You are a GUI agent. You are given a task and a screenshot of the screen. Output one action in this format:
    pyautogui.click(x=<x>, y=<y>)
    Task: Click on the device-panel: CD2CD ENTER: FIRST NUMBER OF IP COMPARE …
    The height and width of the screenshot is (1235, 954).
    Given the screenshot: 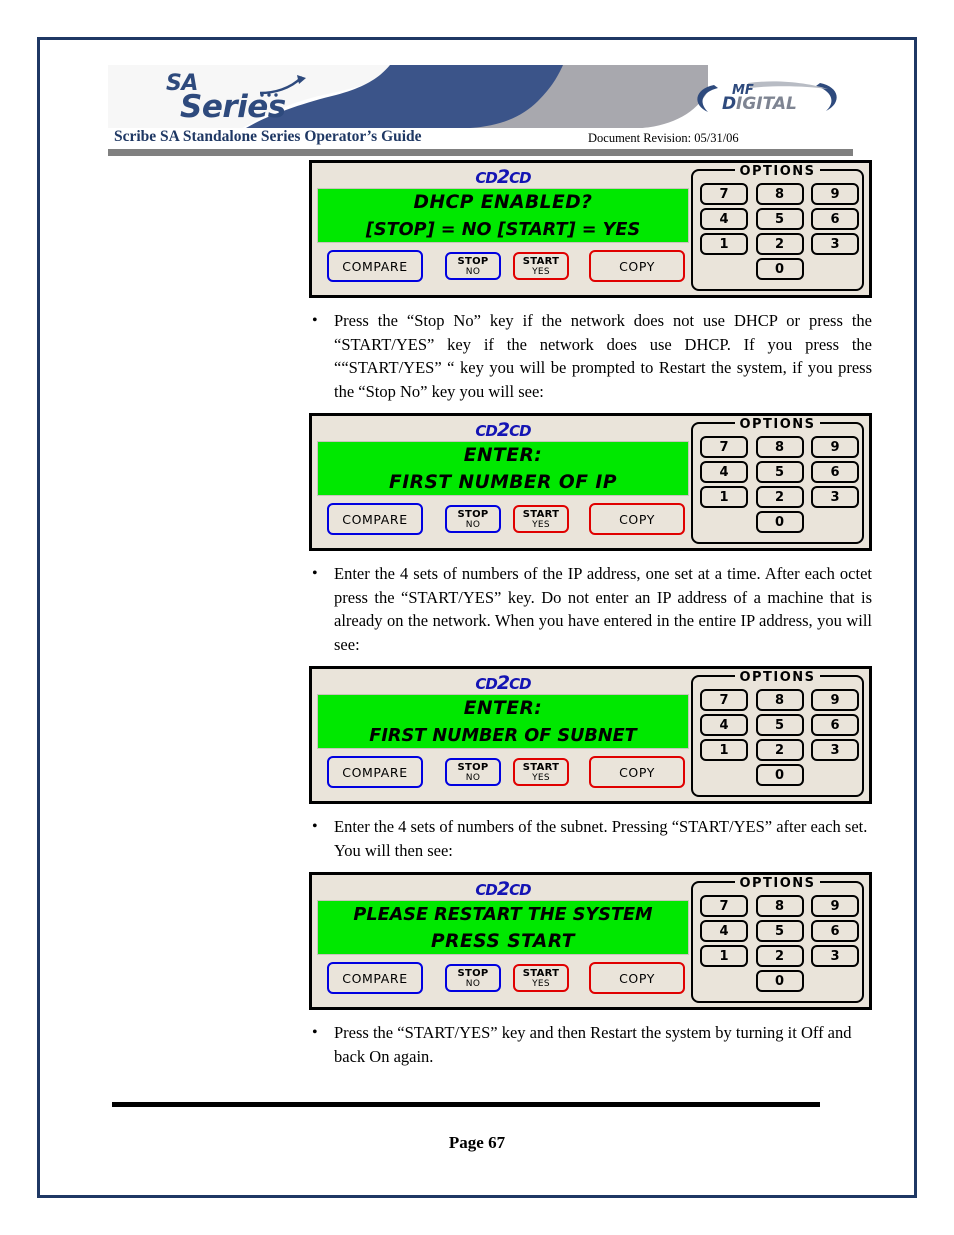 What is the action you would take?
    pyautogui.click(x=590, y=482)
    